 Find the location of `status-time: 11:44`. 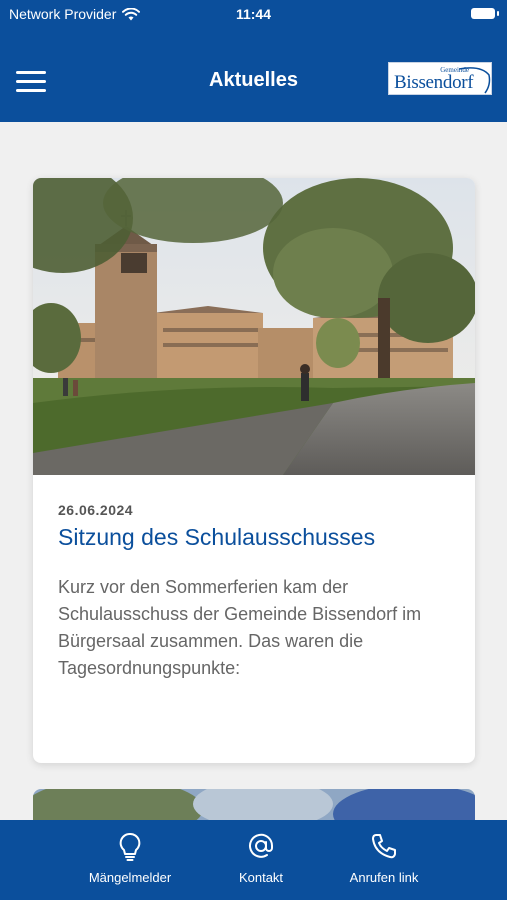

status-time: 11:44 is located at coordinates (253, 14).